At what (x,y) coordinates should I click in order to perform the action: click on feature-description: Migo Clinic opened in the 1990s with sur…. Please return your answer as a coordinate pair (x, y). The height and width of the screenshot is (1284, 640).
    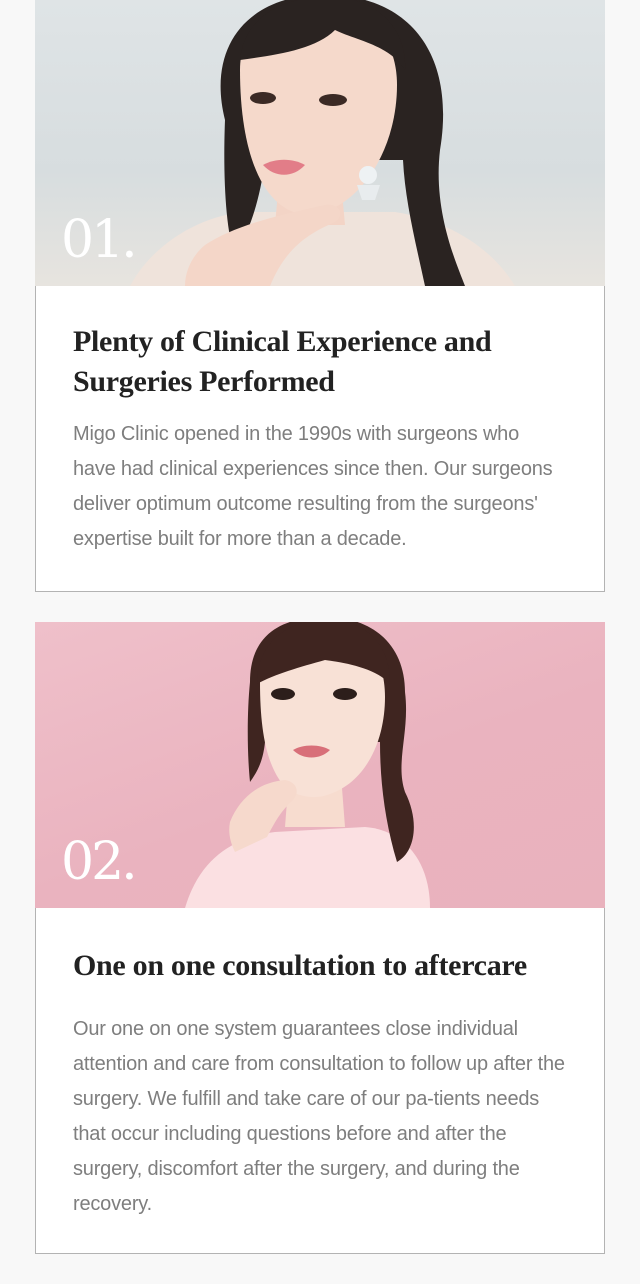
    Looking at the image, I should click on (313, 486).